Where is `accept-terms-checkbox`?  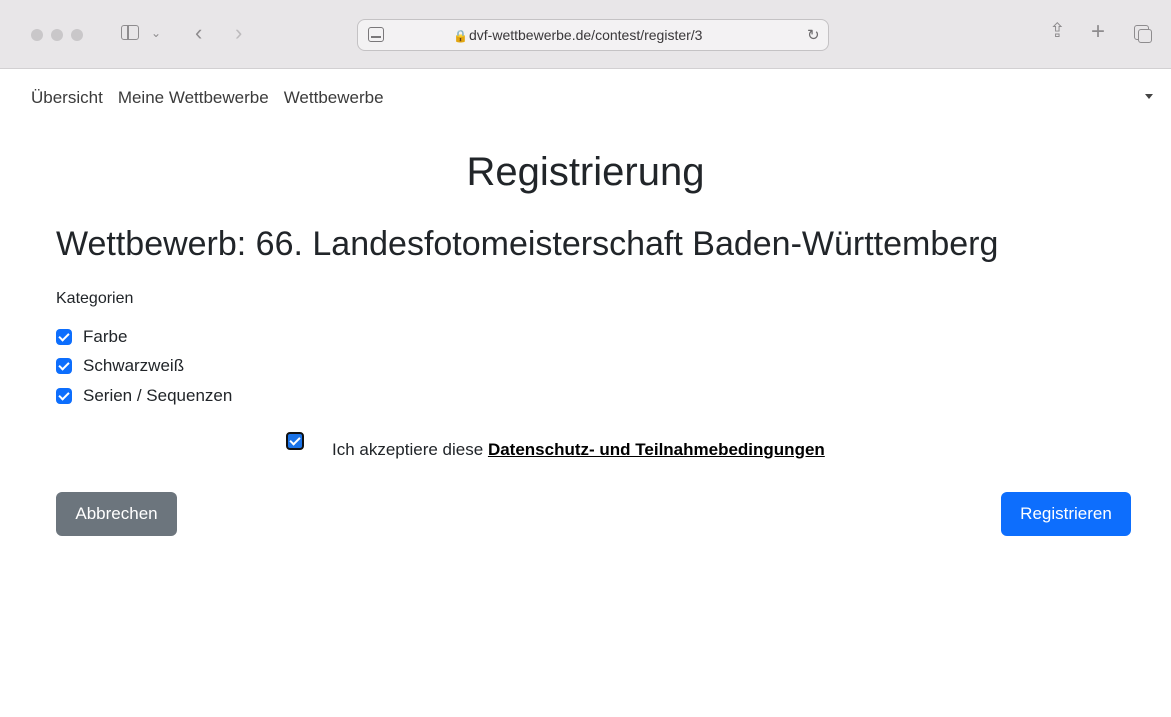 accept-terms-checkbox is located at coordinates (295, 441).